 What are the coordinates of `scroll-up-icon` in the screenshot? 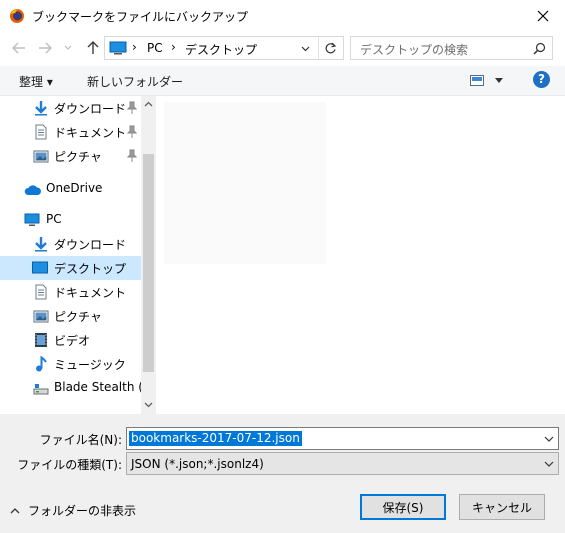 It's located at (148, 104).